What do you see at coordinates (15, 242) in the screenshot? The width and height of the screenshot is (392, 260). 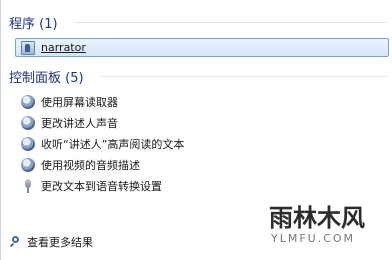 I see `search-icon` at bounding box center [15, 242].